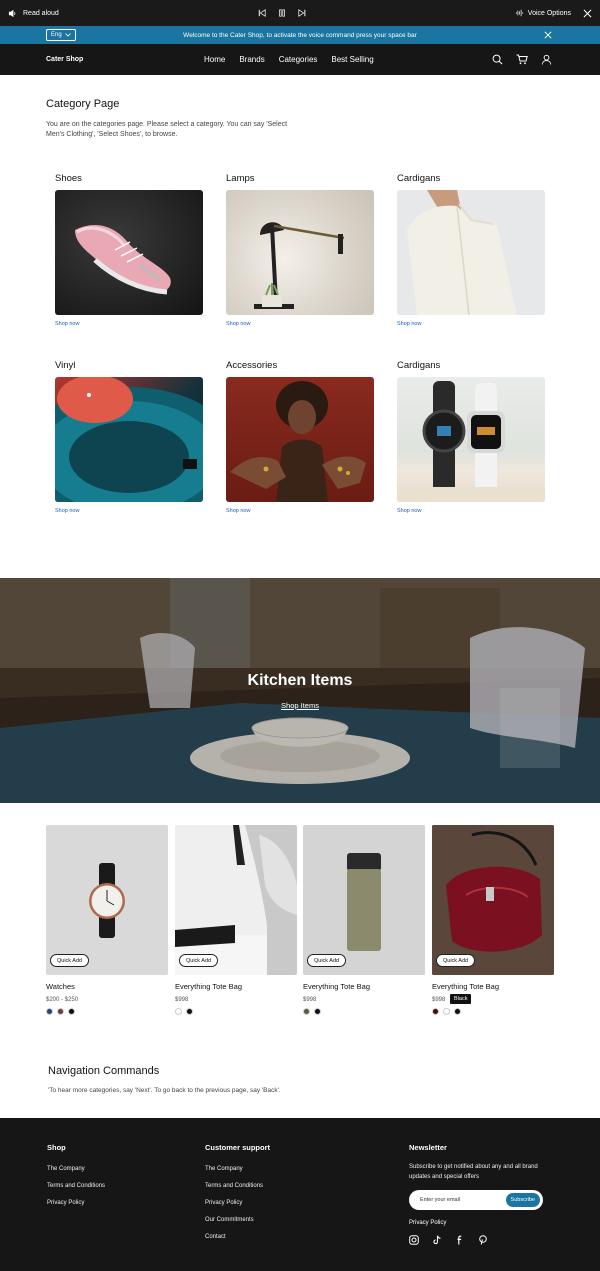 The width and height of the screenshot is (600, 1271). I want to click on product-price: $998, so click(310, 1000).